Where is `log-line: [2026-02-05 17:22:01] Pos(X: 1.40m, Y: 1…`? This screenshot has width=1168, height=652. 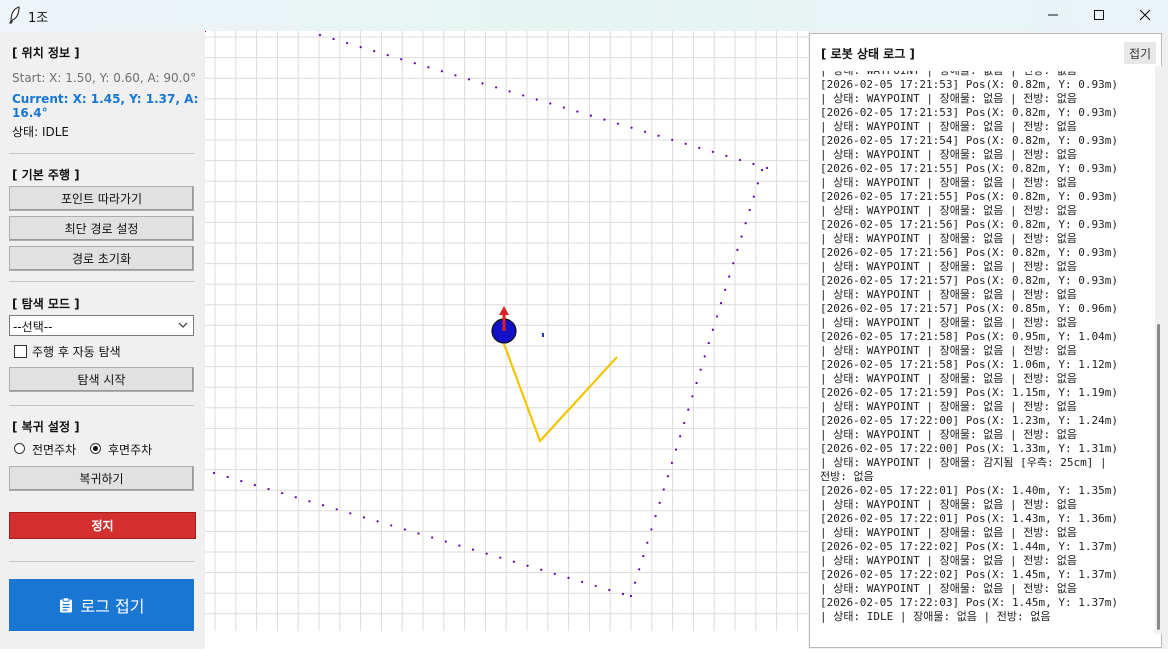
log-line: [2026-02-05 17:22:01] Pos(X: 1.40m, Y: 1… is located at coordinates (969, 490).